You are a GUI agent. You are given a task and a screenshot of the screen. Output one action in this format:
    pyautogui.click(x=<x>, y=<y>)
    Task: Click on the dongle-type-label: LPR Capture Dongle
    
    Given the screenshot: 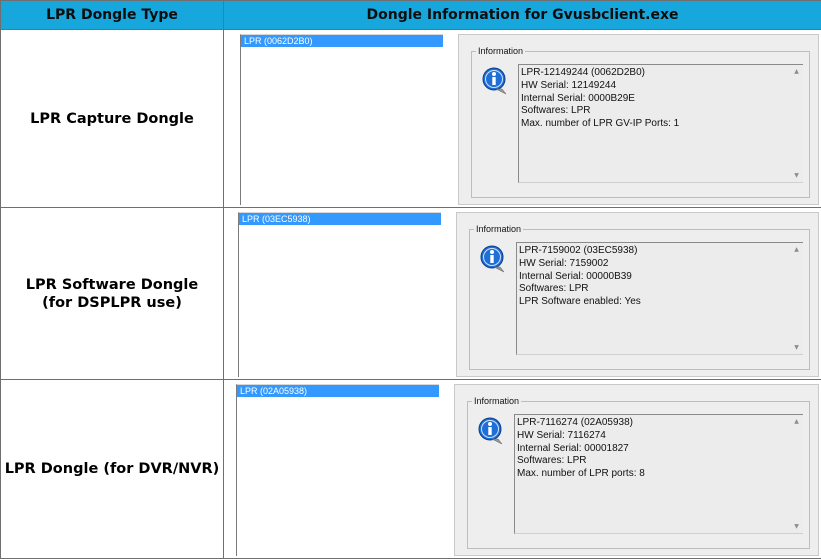 What is the action you would take?
    pyautogui.click(x=112, y=118)
    